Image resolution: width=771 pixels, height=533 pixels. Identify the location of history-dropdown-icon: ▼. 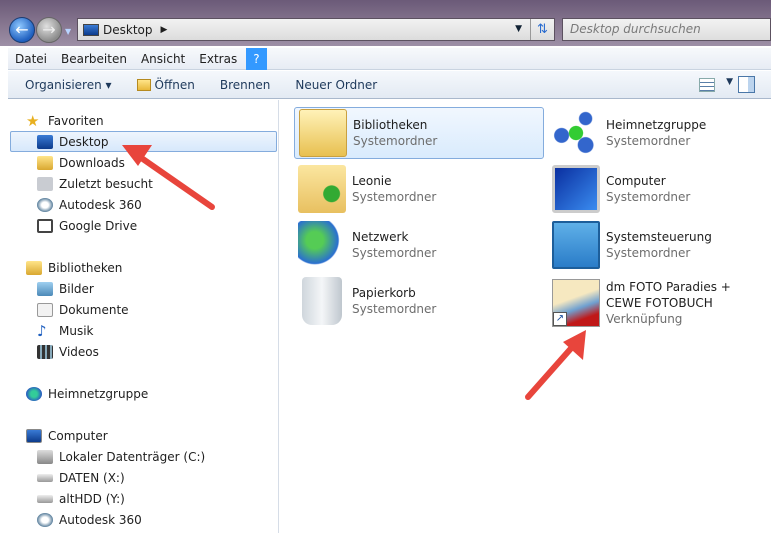
(68, 31).